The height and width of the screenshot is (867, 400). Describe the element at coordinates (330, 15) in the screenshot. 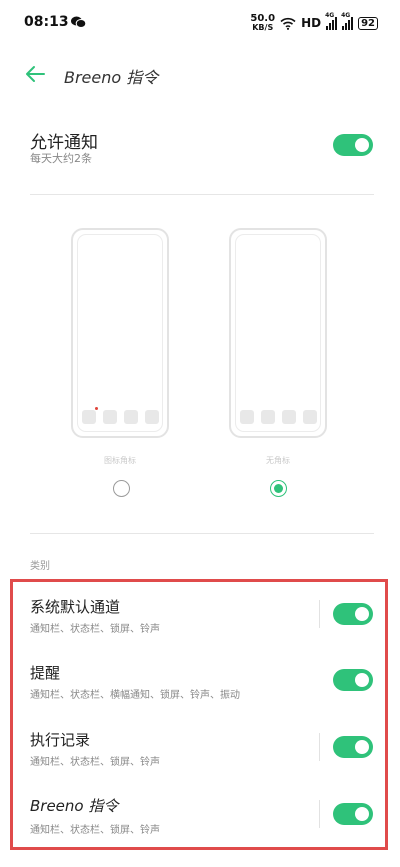

I see `network-type-1: 4G` at that location.